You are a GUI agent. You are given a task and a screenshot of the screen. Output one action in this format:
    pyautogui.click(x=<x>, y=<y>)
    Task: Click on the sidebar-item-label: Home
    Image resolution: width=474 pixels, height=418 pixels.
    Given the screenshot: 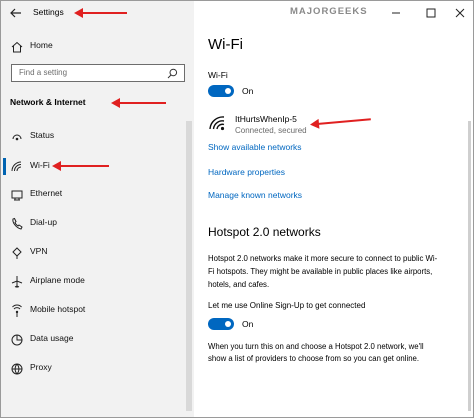 What is the action you would take?
    pyautogui.click(x=41, y=45)
    